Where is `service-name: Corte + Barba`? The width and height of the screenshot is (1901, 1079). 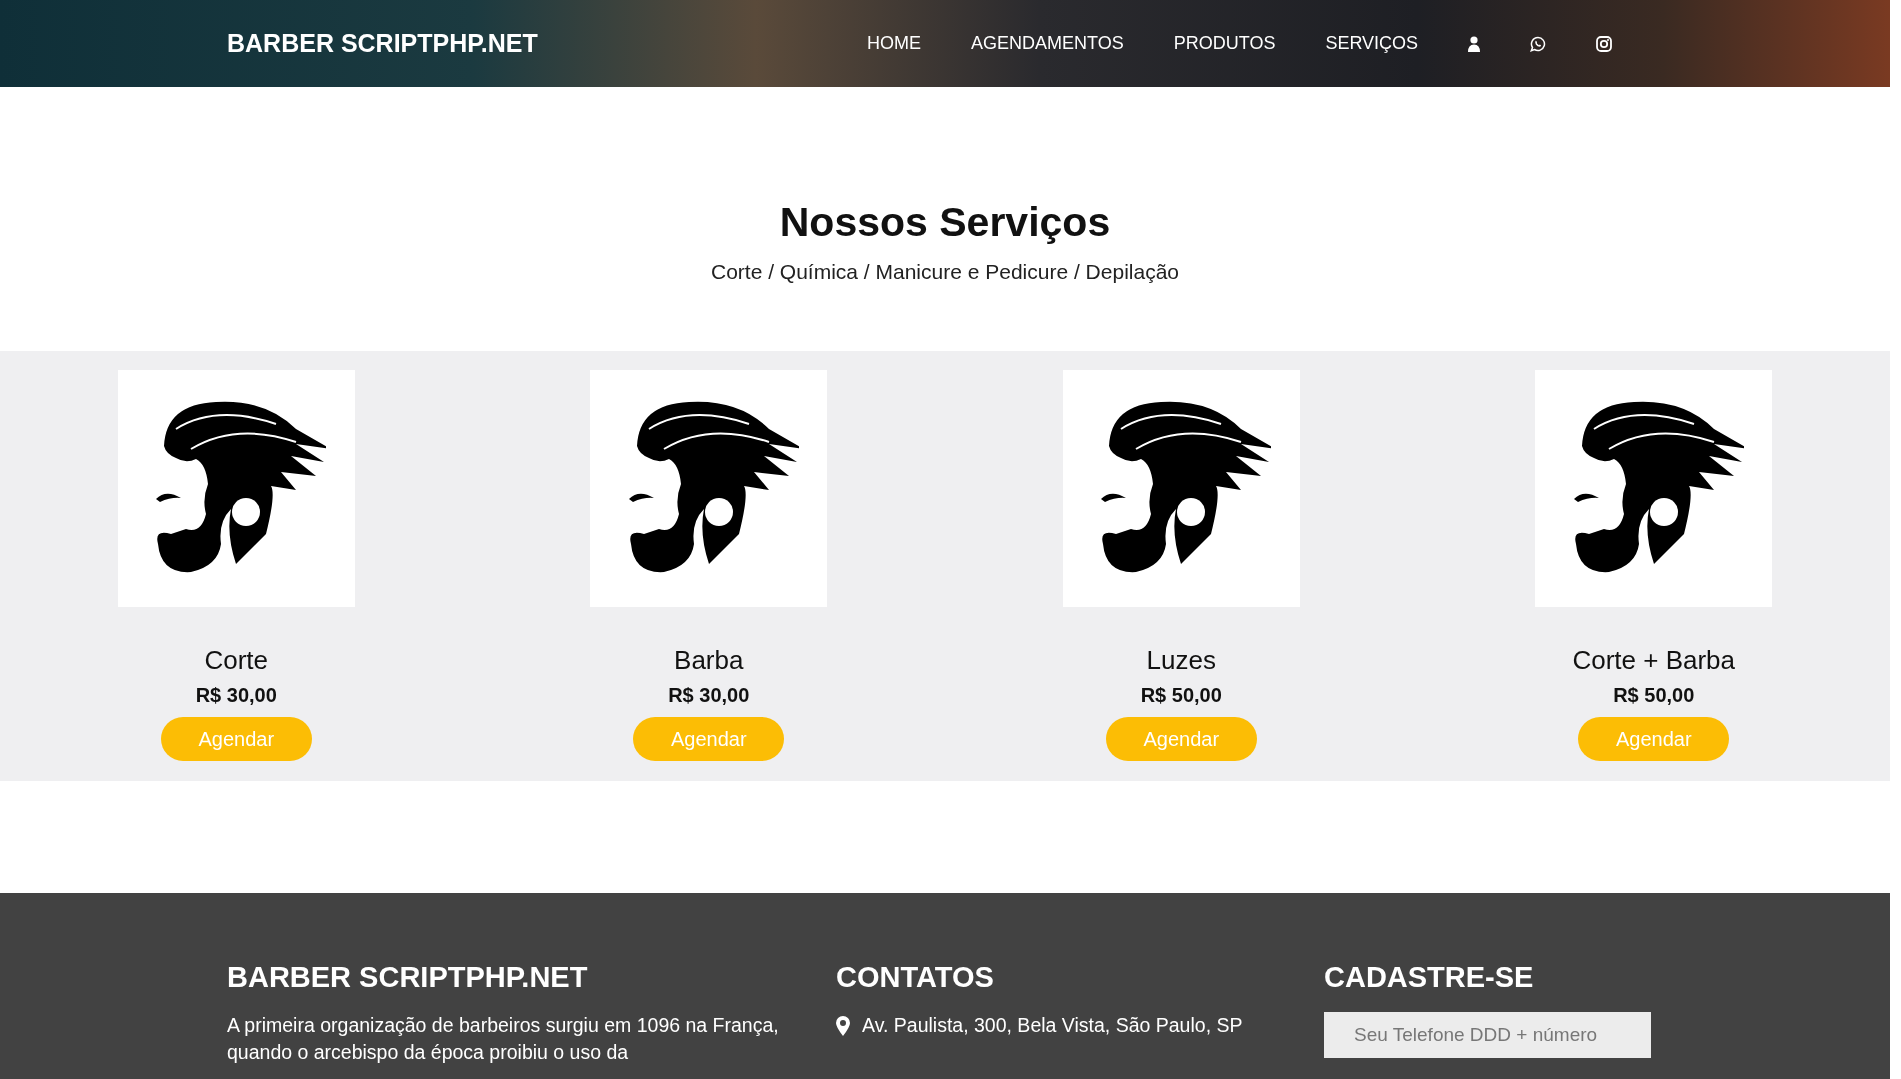 service-name: Corte + Barba is located at coordinates (1654, 660).